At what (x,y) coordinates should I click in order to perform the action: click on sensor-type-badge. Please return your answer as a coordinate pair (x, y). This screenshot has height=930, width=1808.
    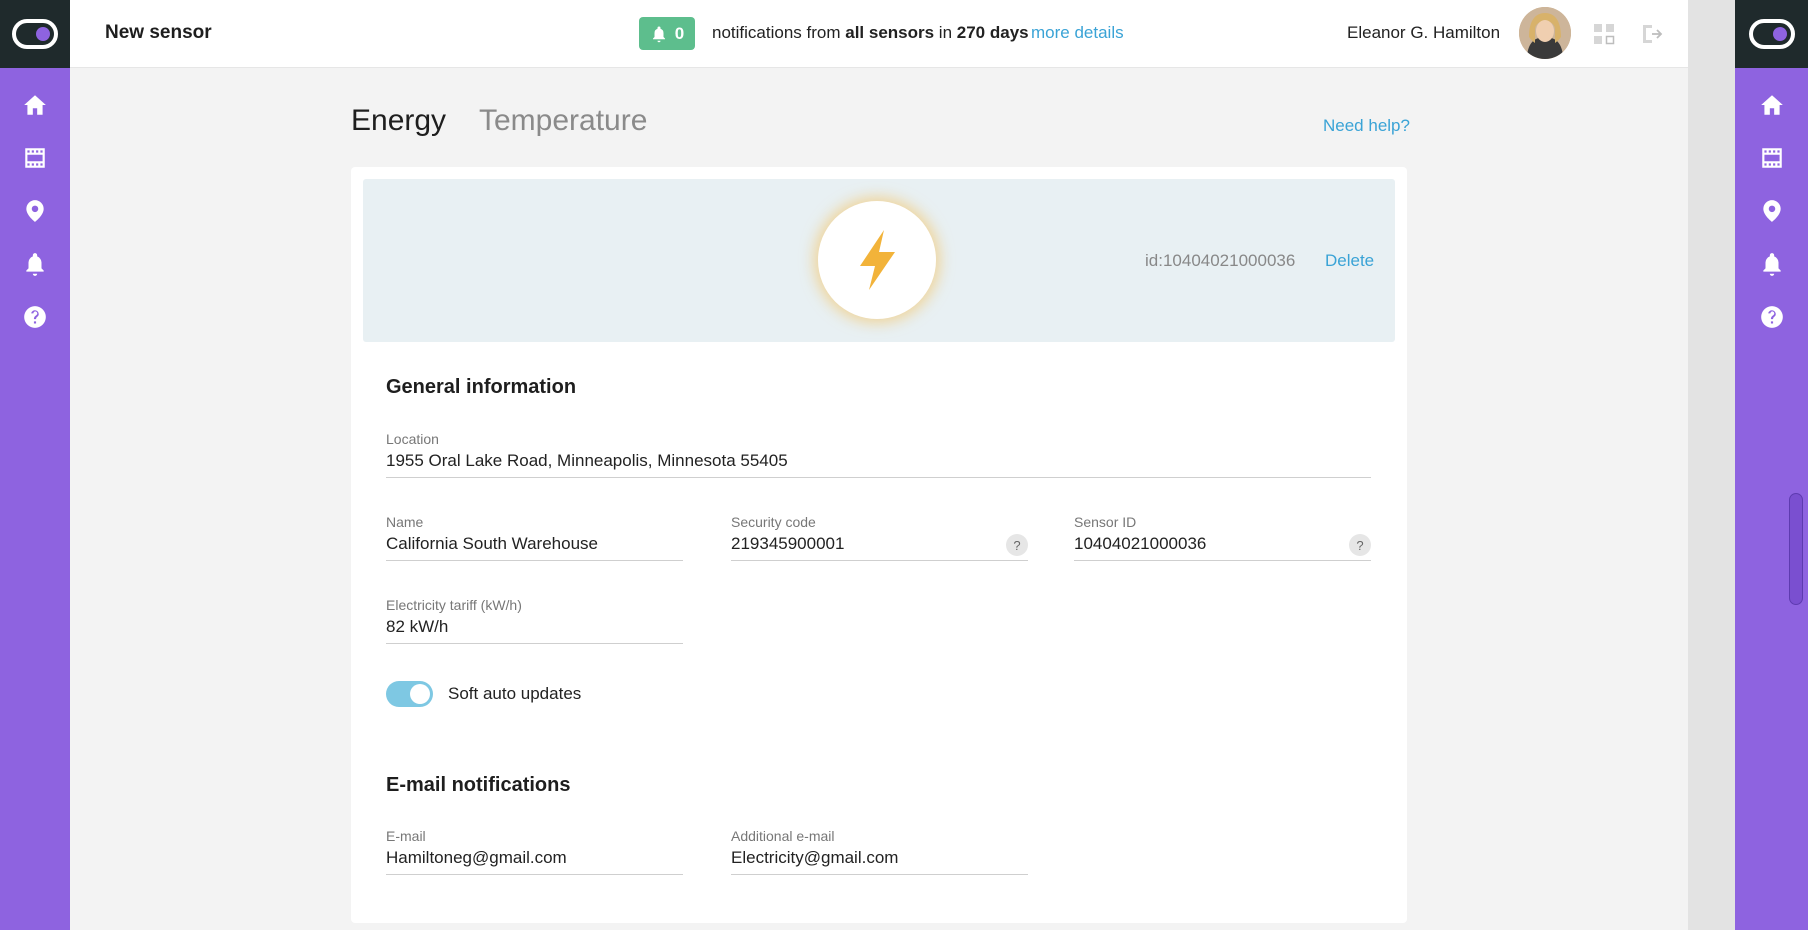
    Looking at the image, I should click on (877, 260).